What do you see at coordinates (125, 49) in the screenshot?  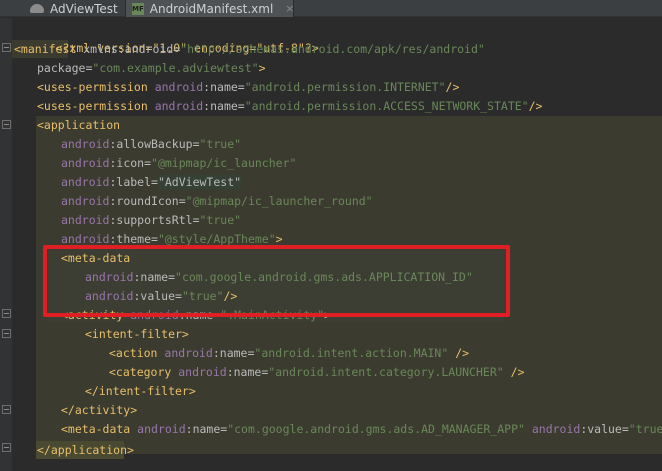 I see `attribute-name: xmlns:android` at bounding box center [125, 49].